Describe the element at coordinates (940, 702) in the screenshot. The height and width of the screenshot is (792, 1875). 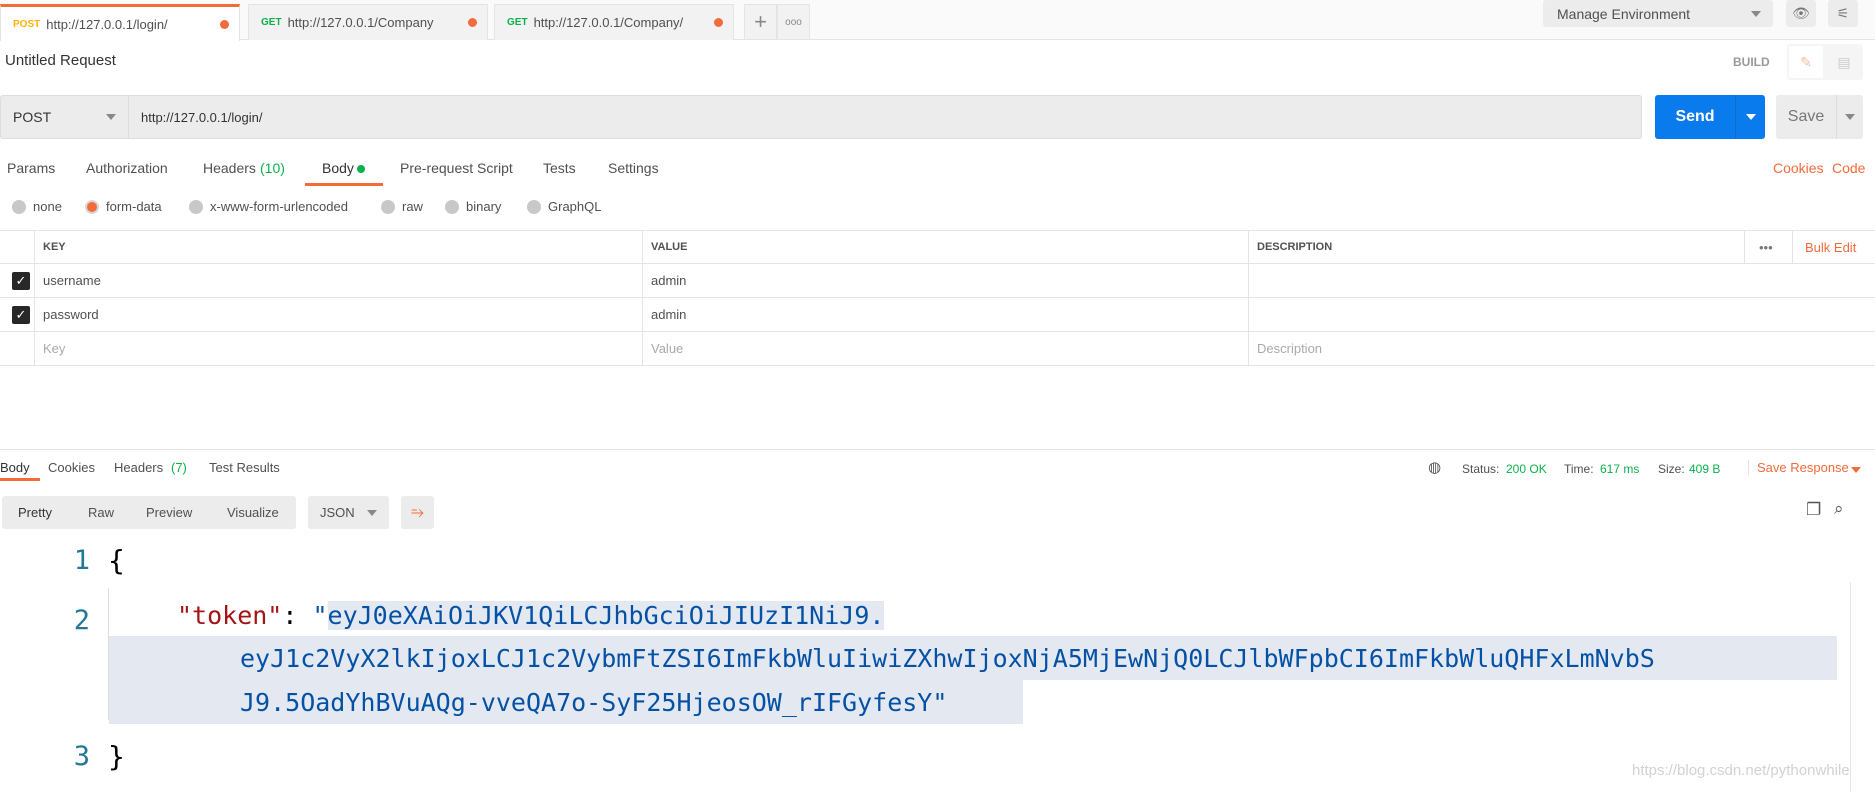
I see `json-quote: "` at that location.